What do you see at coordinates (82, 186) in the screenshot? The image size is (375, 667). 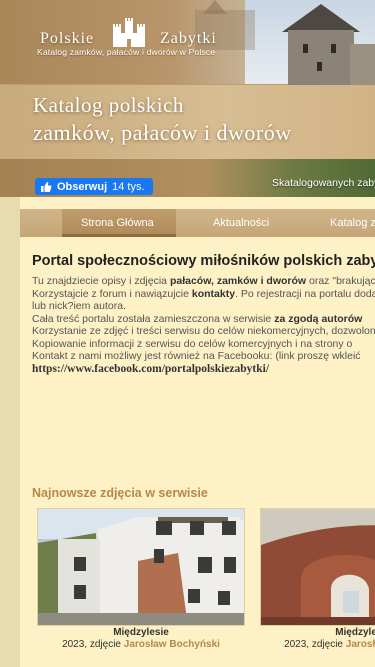 I see `facebook-follow-label: Obserwuj` at bounding box center [82, 186].